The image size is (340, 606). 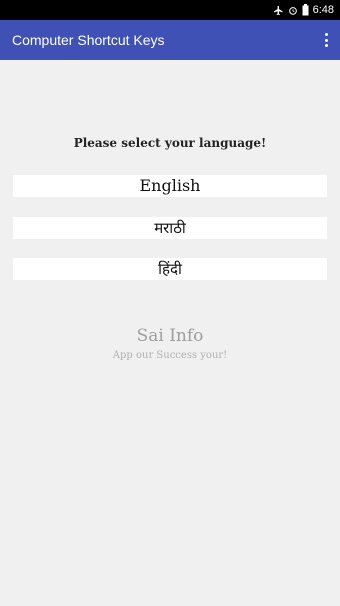 I want to click on status-bar: 6:48, so click(x=170, y=10).